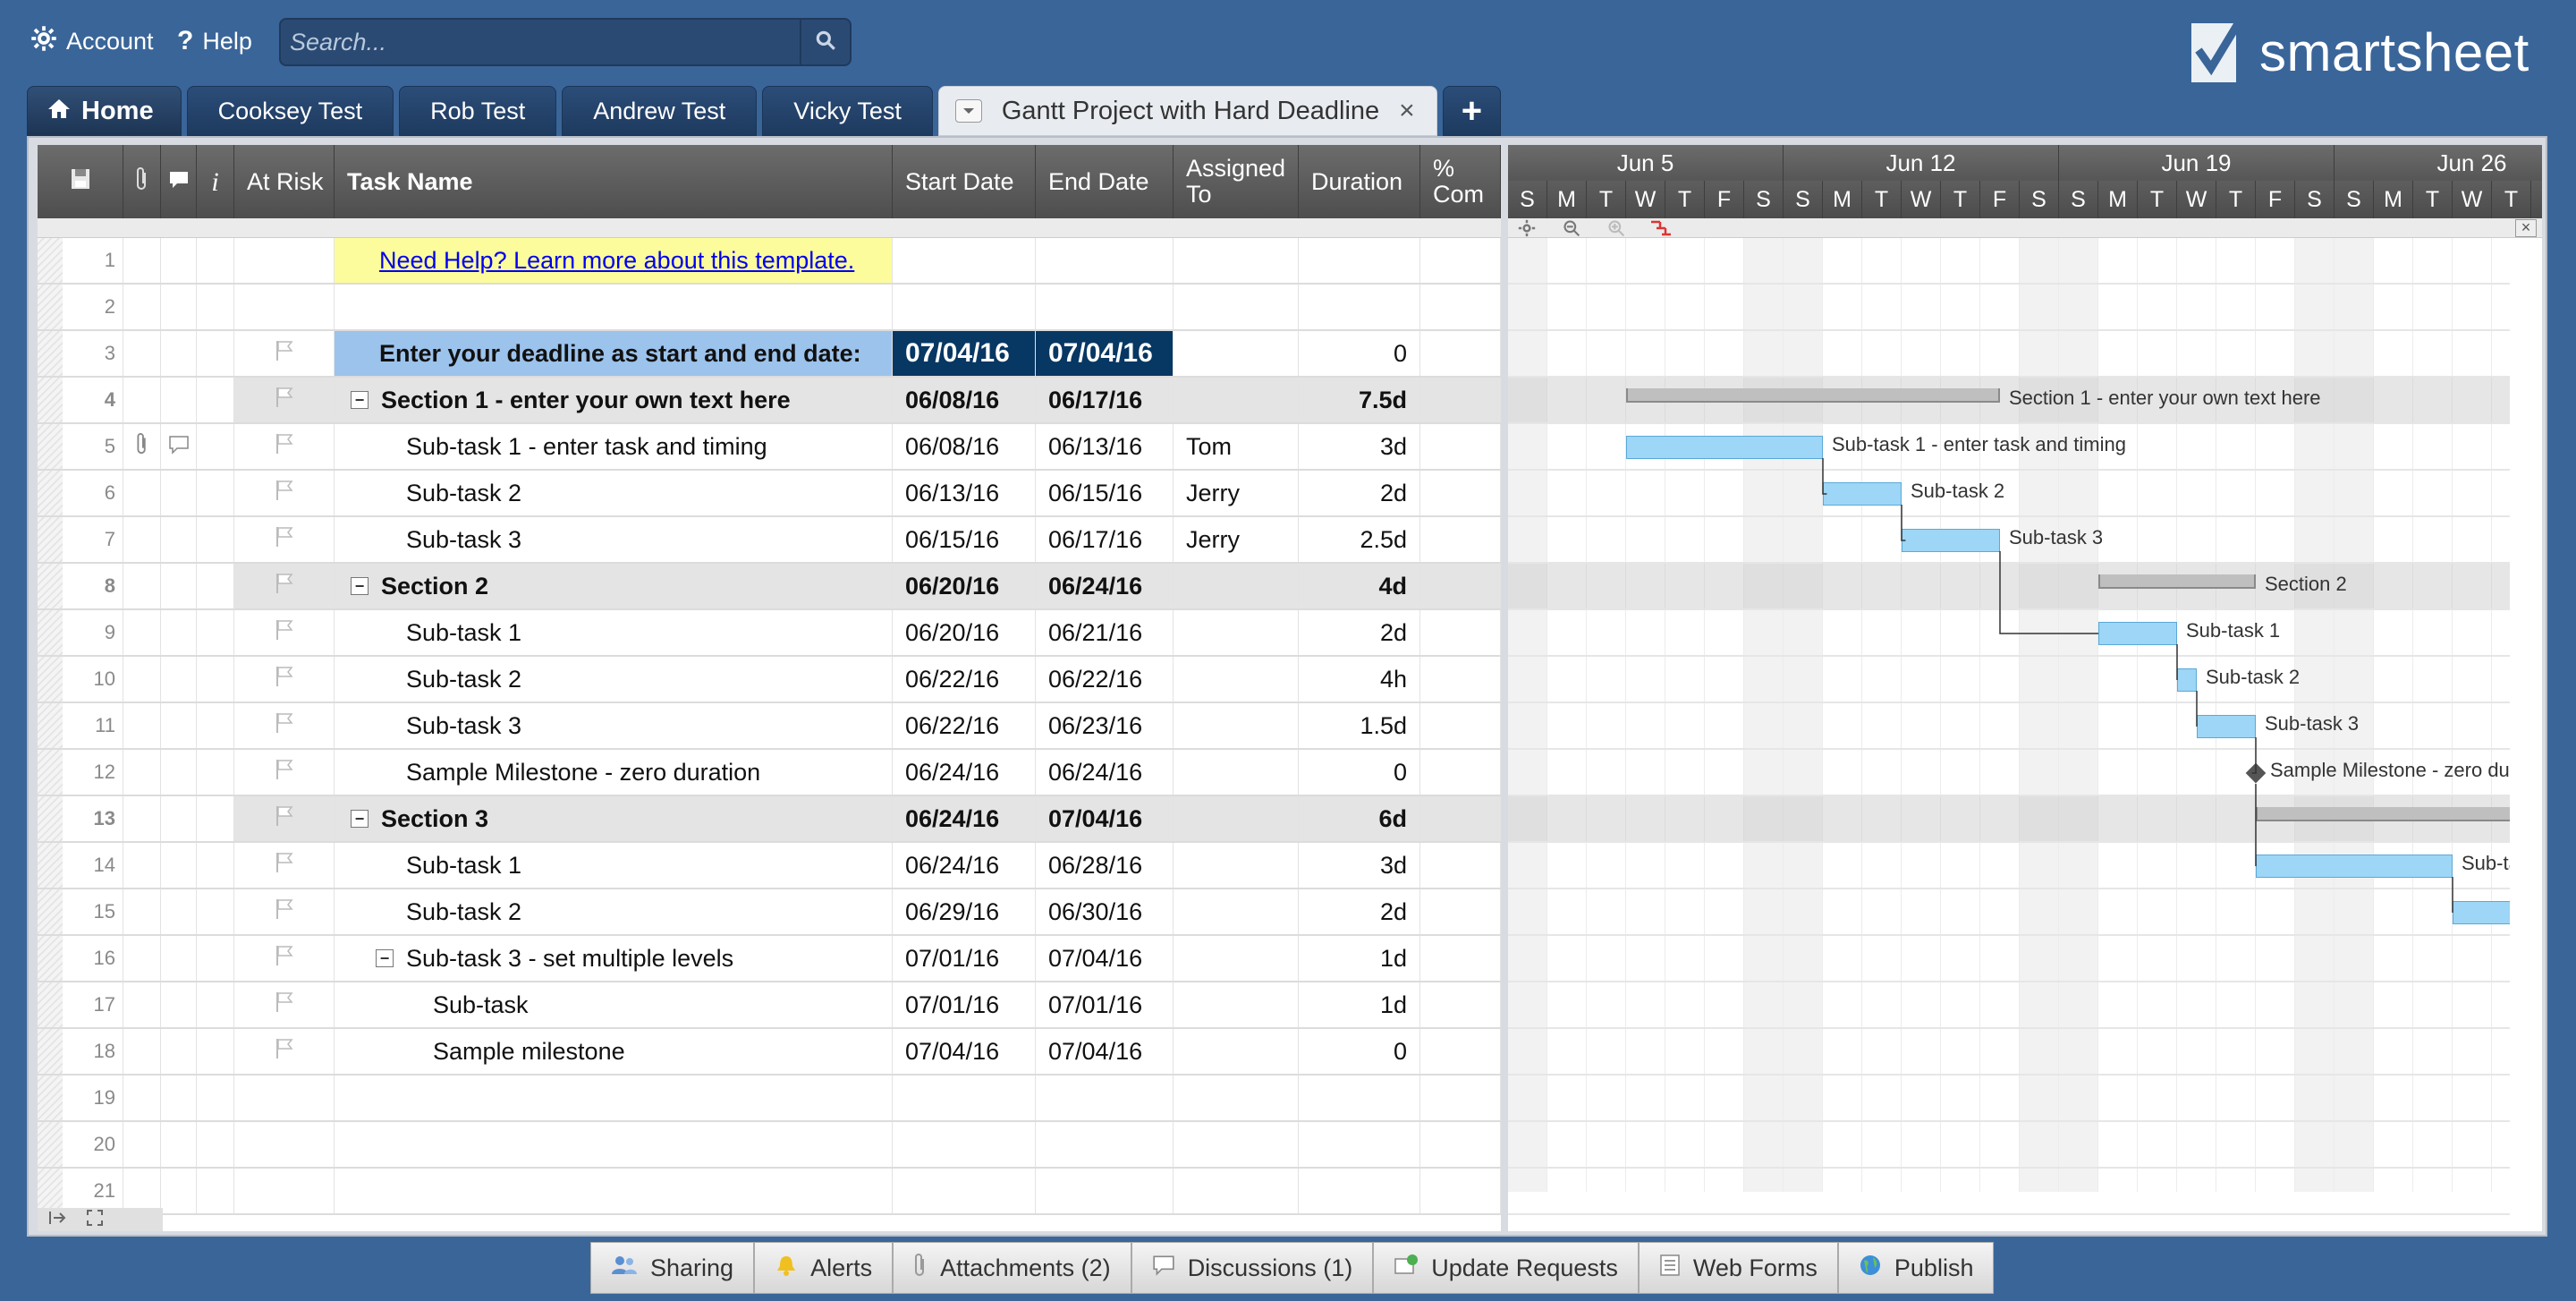 The image size is (2576, 1301). Describe the element at coordinates (1105, 911) in the screenshot. I see `end-date-cell: 06/30/16` at that location.